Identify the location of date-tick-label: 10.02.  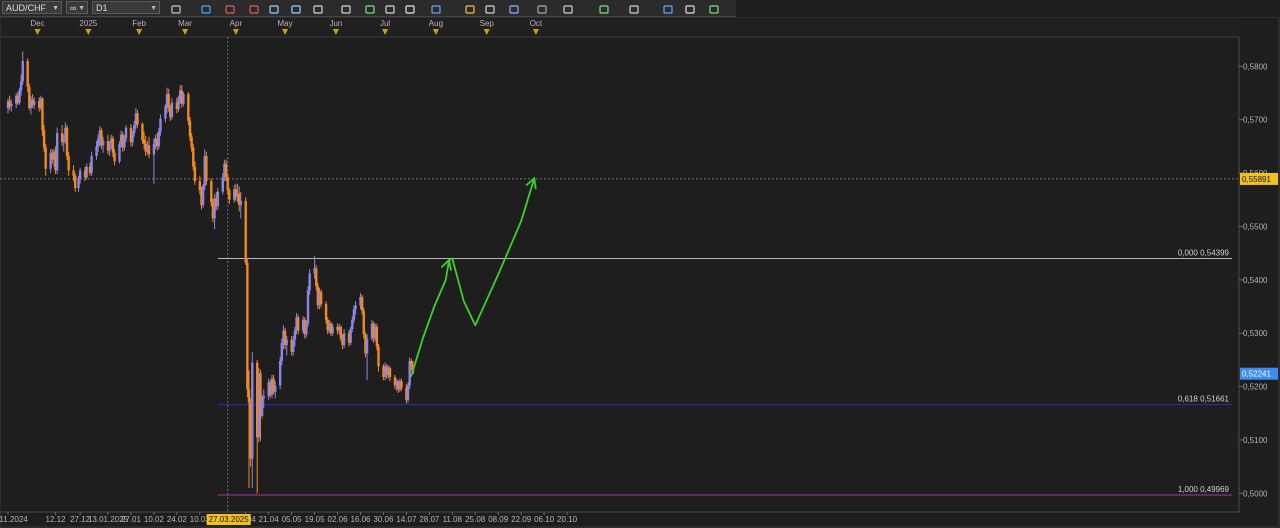
(154, 519).